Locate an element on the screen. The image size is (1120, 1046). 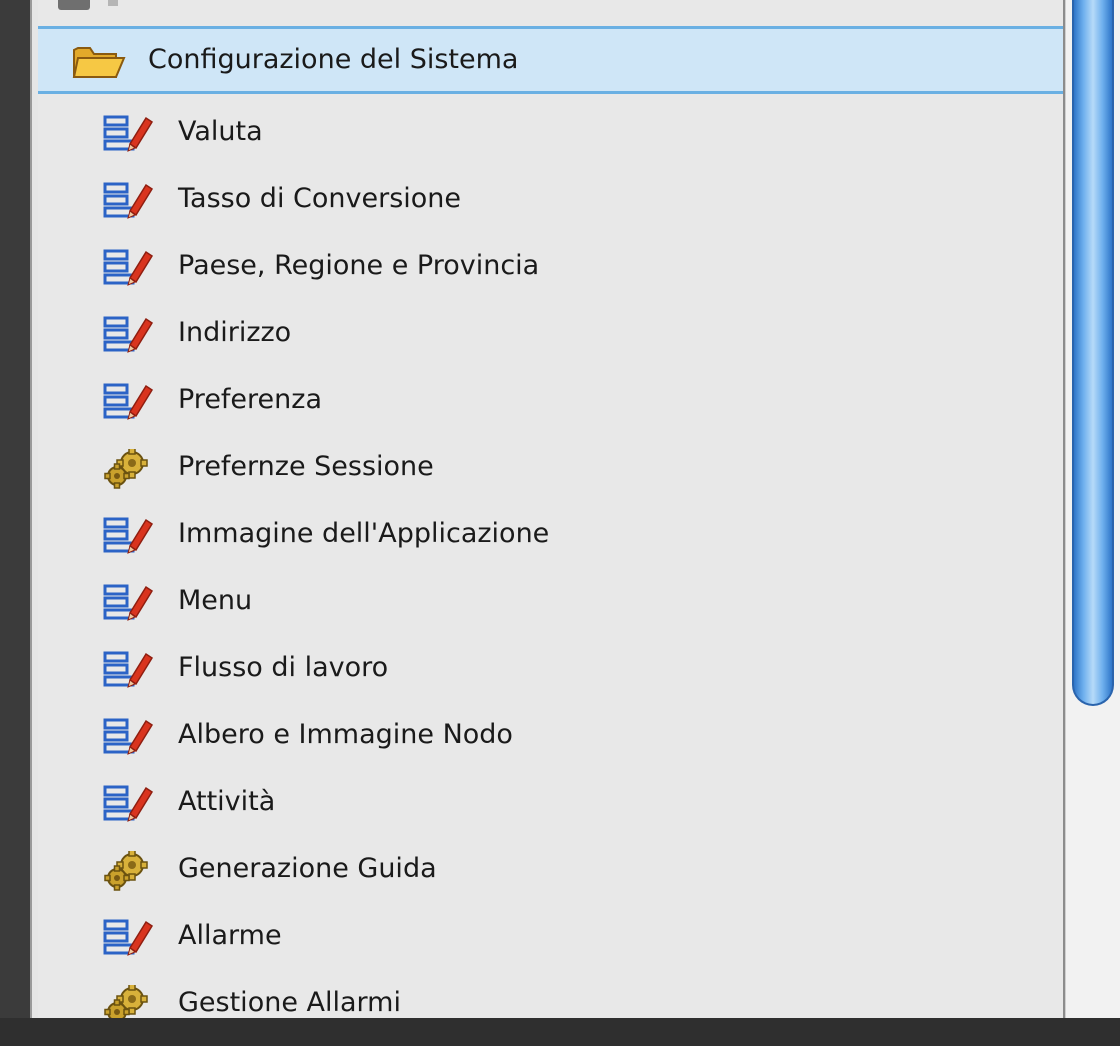
previous-item-label-fragment is located at coordinates (113, 3).